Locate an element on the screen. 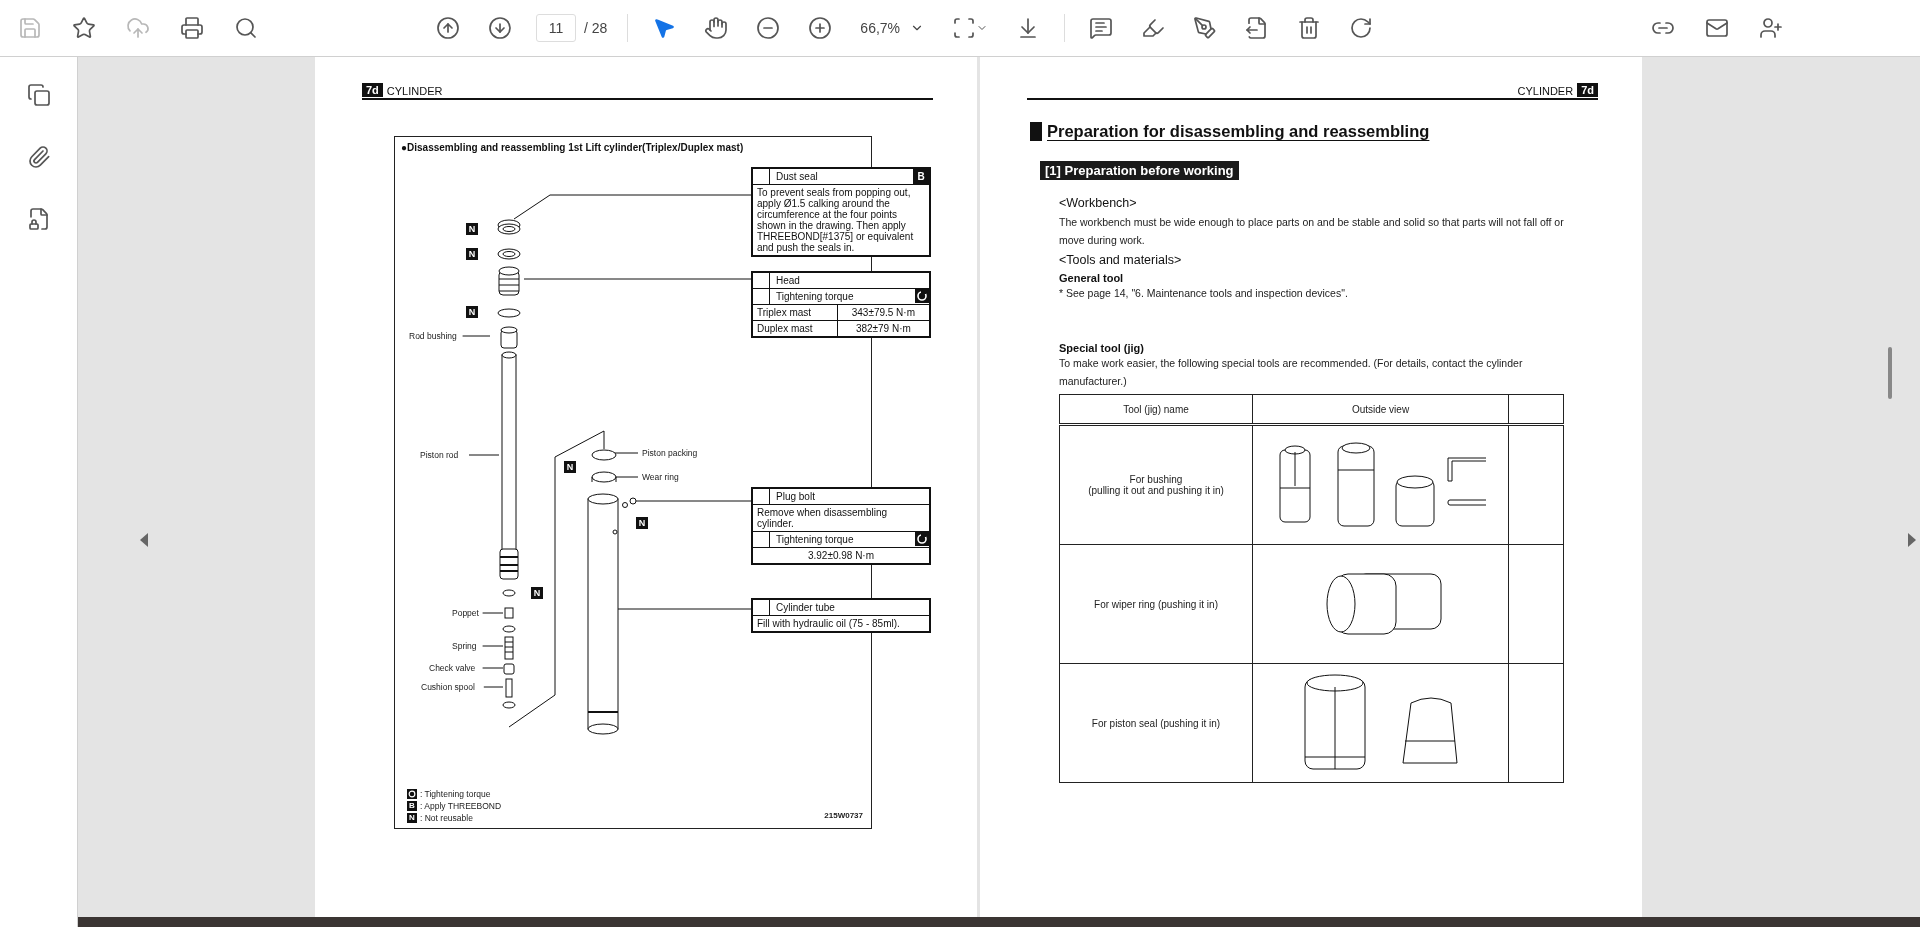  part-label: Check valve is located at coordinates (452, 668).